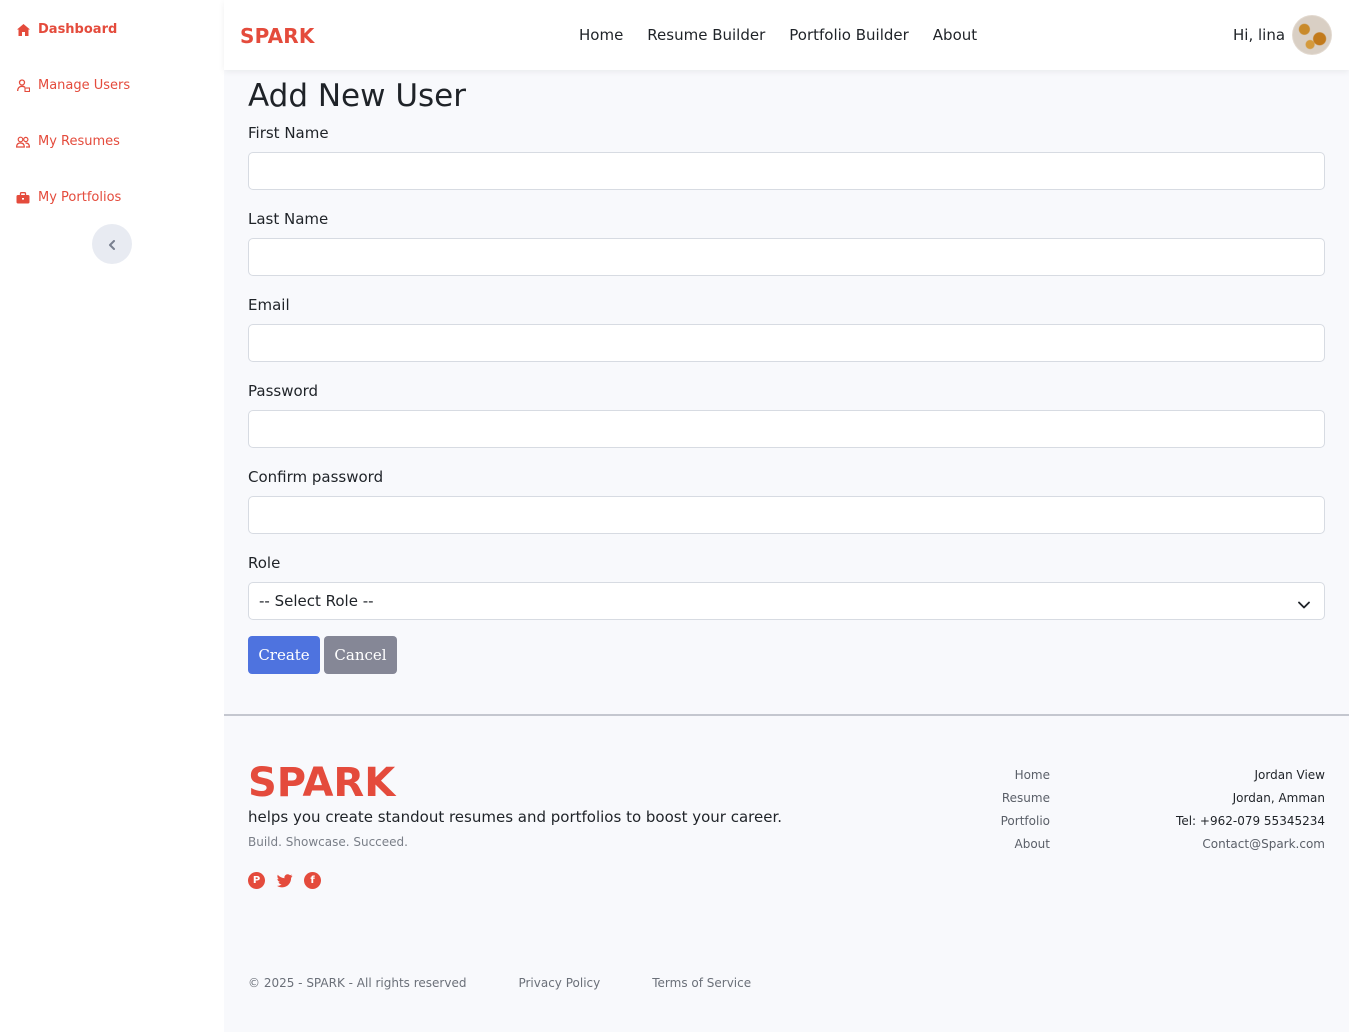  Describe the element at coordinates (1259, 35) in the screenshot. I see `user-greeting: Hi, lina` at that location.